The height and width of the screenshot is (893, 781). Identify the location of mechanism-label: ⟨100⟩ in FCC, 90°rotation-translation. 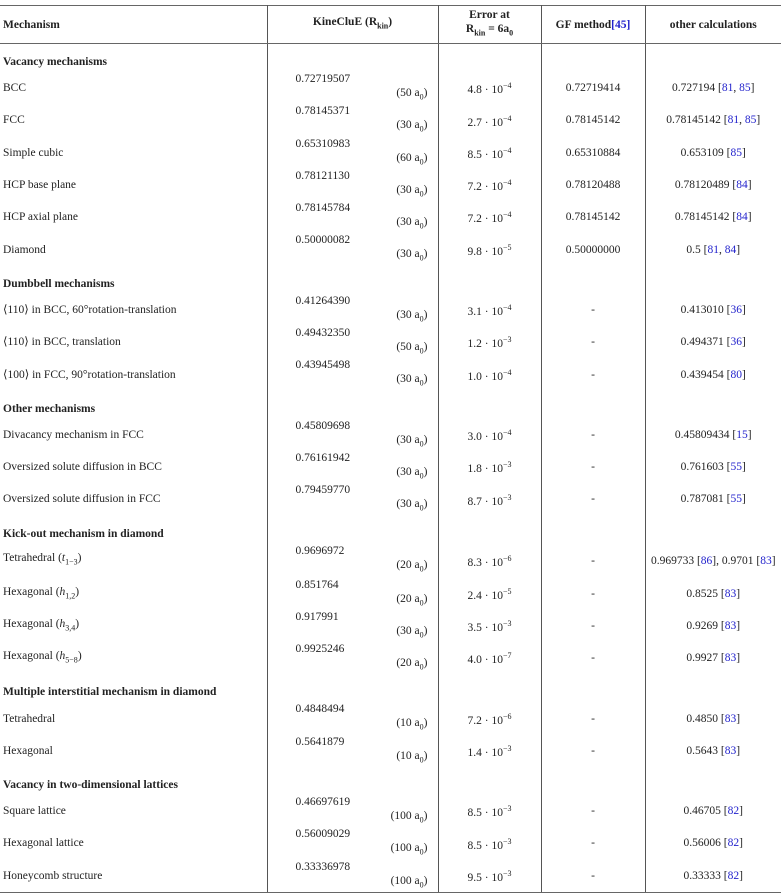
(89, 374).